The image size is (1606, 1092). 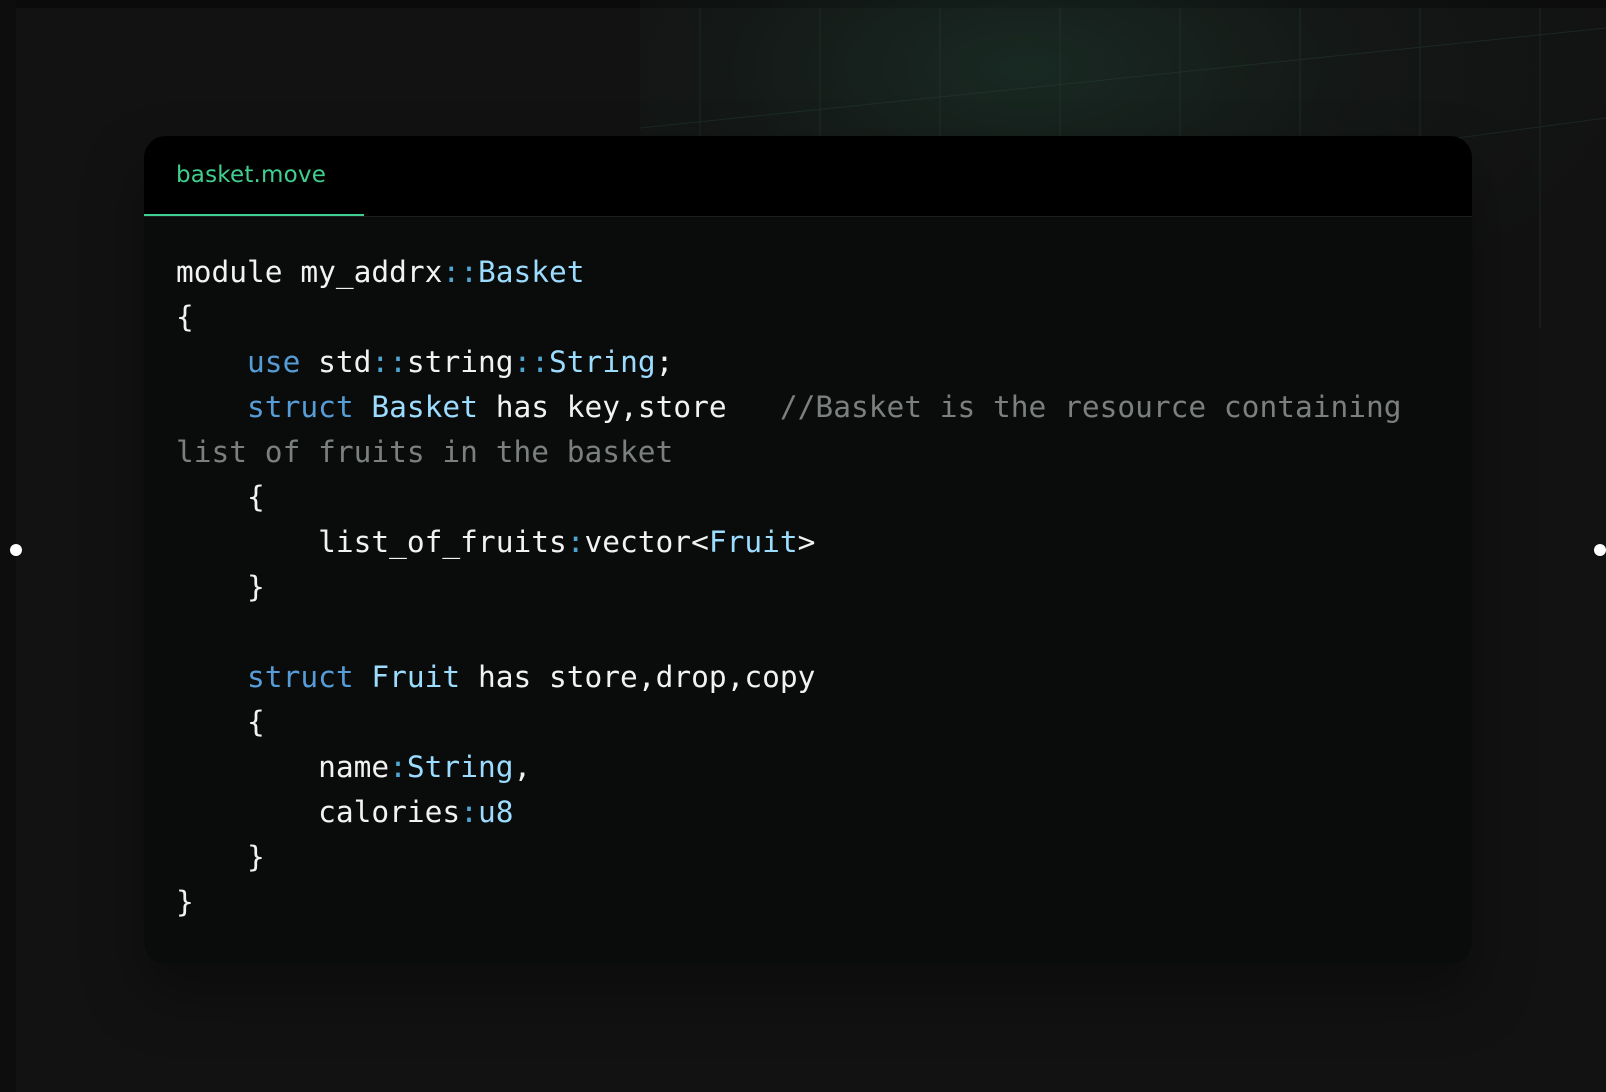 I want to click on code-token: std, so click(x=336, y=362).